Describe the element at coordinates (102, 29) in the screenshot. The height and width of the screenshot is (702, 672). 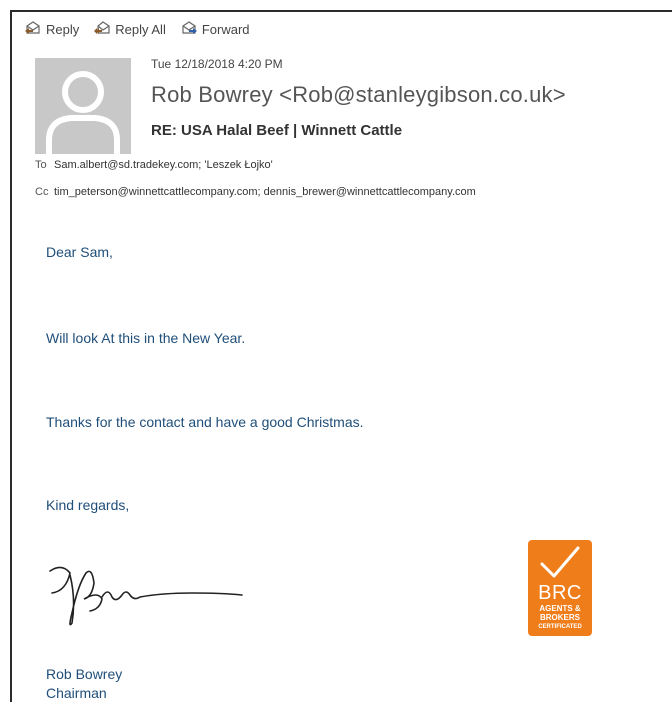
I see `reply-all-icon` at that location.